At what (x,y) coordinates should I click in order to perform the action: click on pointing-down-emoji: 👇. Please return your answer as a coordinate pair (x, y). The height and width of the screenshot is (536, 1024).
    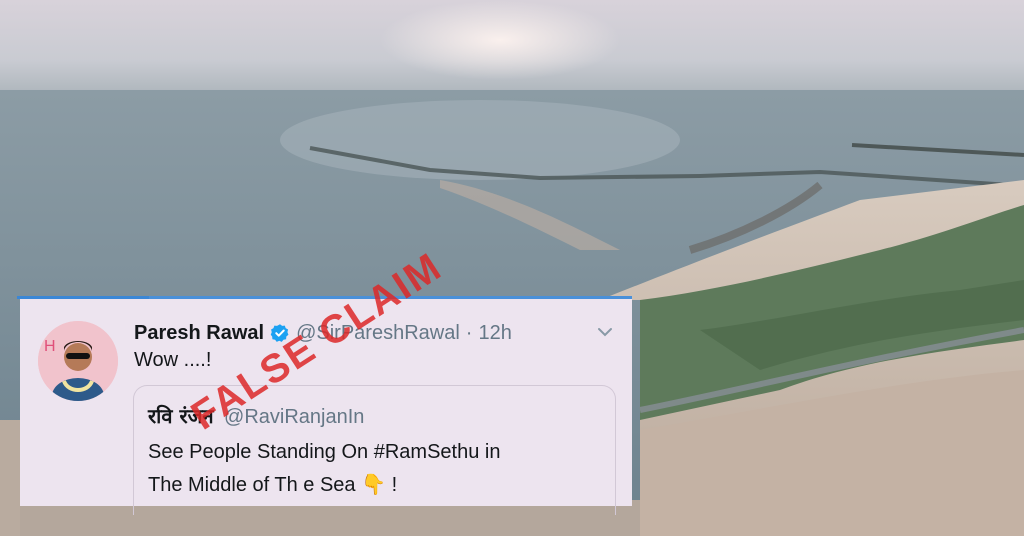
    Looking at the image, I should click on (373, 485).